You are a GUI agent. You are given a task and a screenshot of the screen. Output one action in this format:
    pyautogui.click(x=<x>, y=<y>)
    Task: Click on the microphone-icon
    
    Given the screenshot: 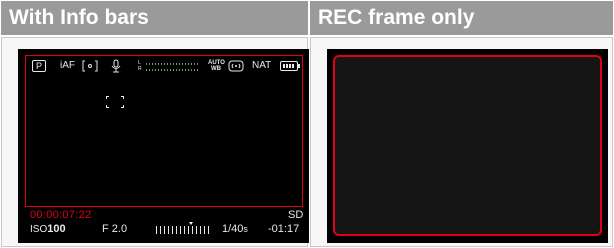 What is the action you would take?
    pyautogui.click(x=116, y=66)
    